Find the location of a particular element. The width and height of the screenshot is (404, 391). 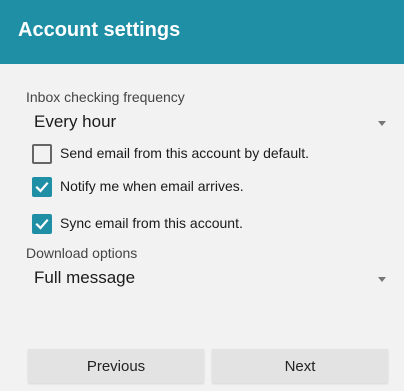

download-options-value: Full message is located at coordinates (85, 277).